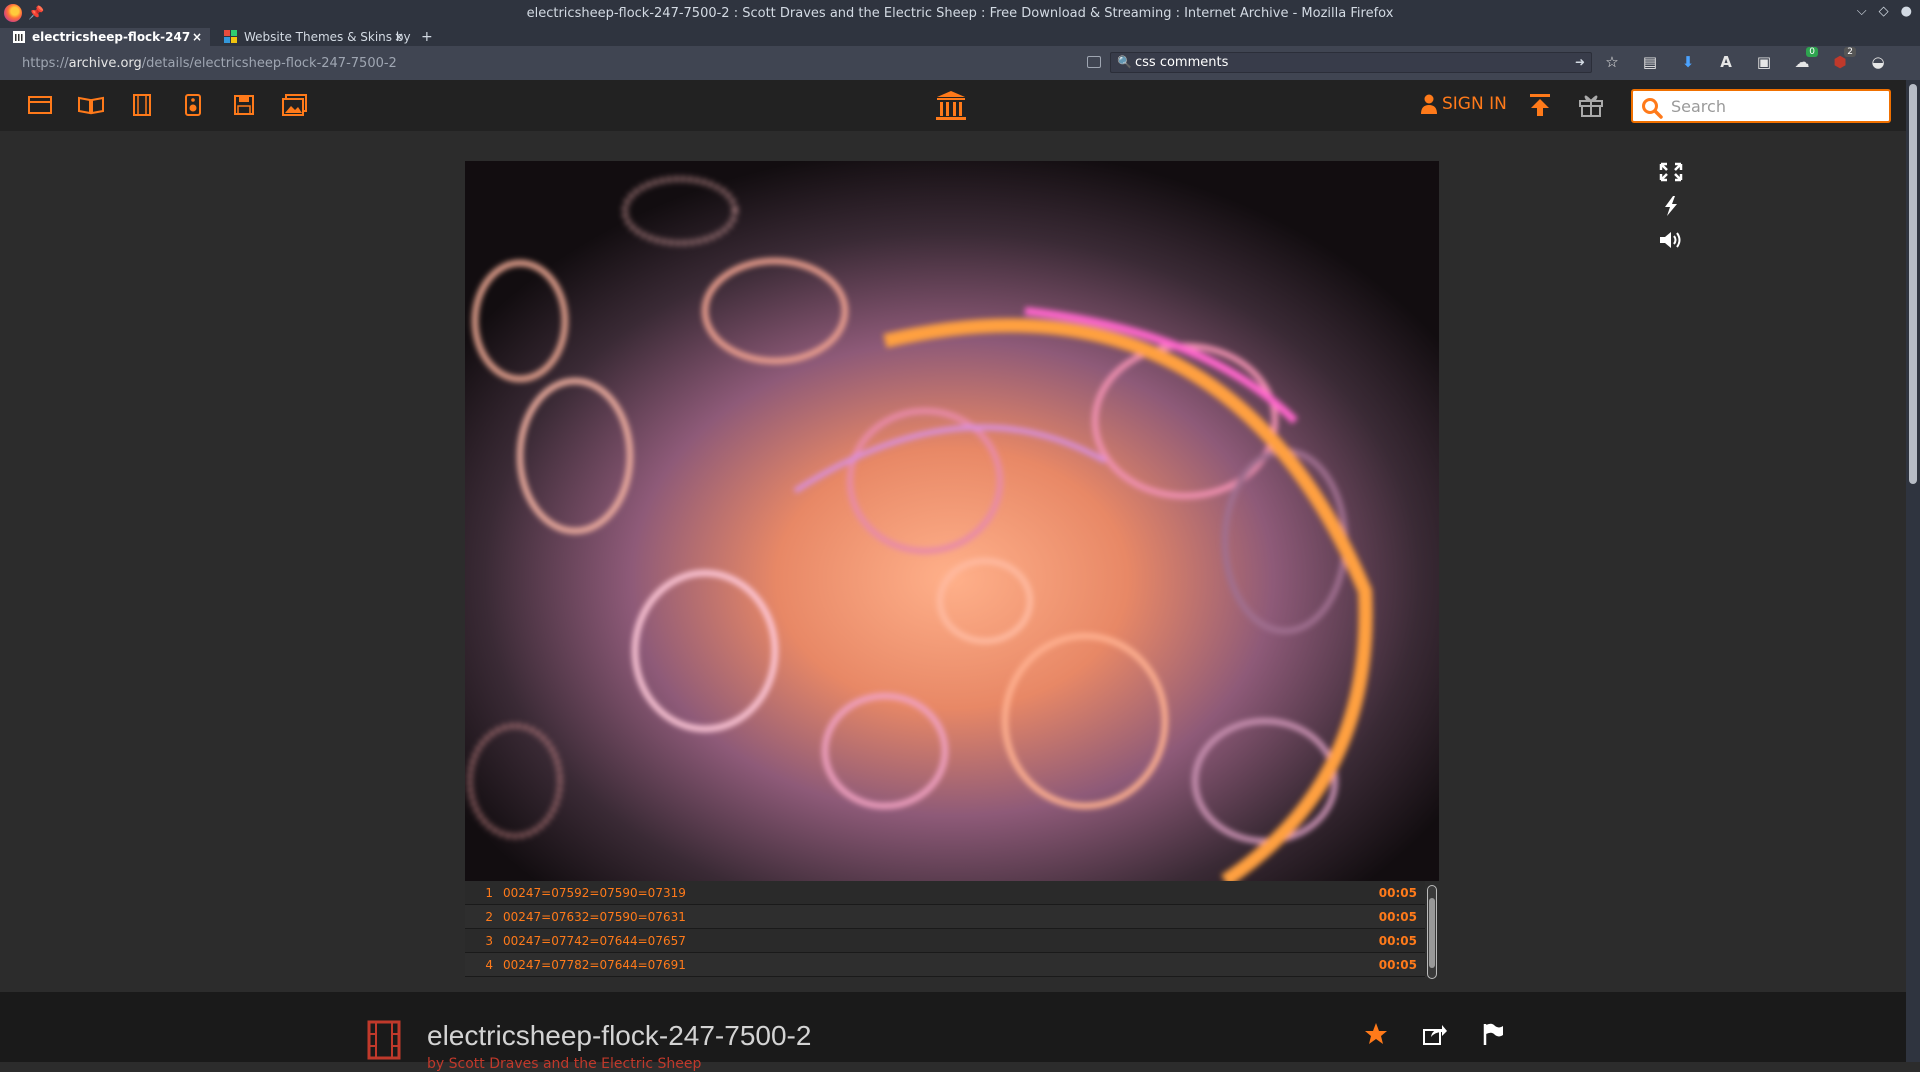  What do you see at coordinates (1804, 60) in the screenshot?
I see `addon-green-icon: ☁ 0` at bounding box center [1804, 60].